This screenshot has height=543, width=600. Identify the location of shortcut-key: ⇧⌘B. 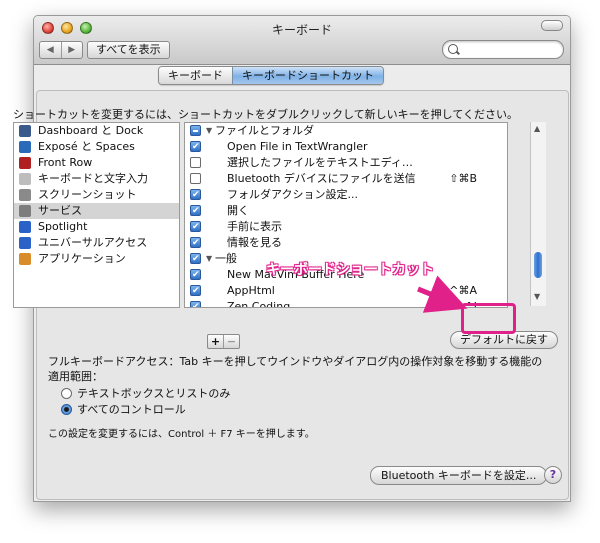
(463, 179).